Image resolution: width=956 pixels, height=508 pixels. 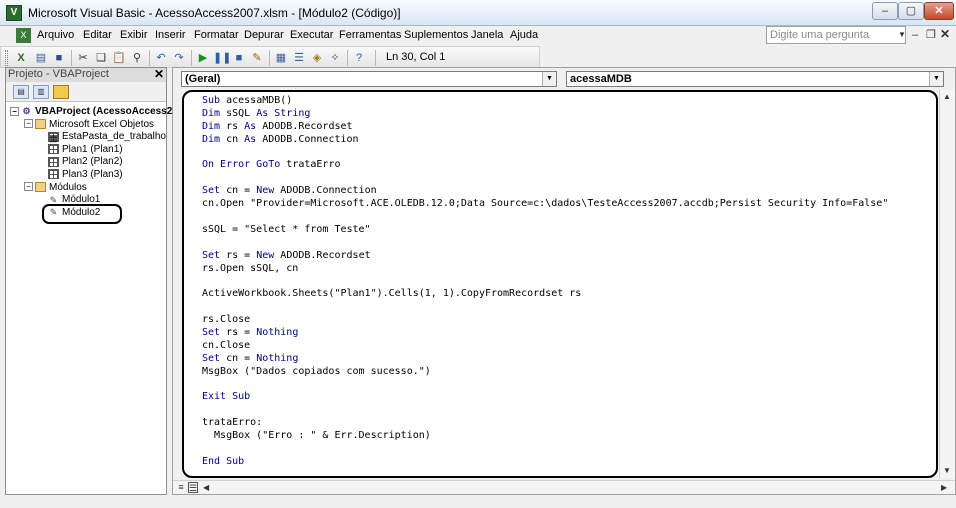 What do you see at coordinates (311, 35) in the screenshot?
I see `menu-executar: Executar` at bounding box center [311, 35].